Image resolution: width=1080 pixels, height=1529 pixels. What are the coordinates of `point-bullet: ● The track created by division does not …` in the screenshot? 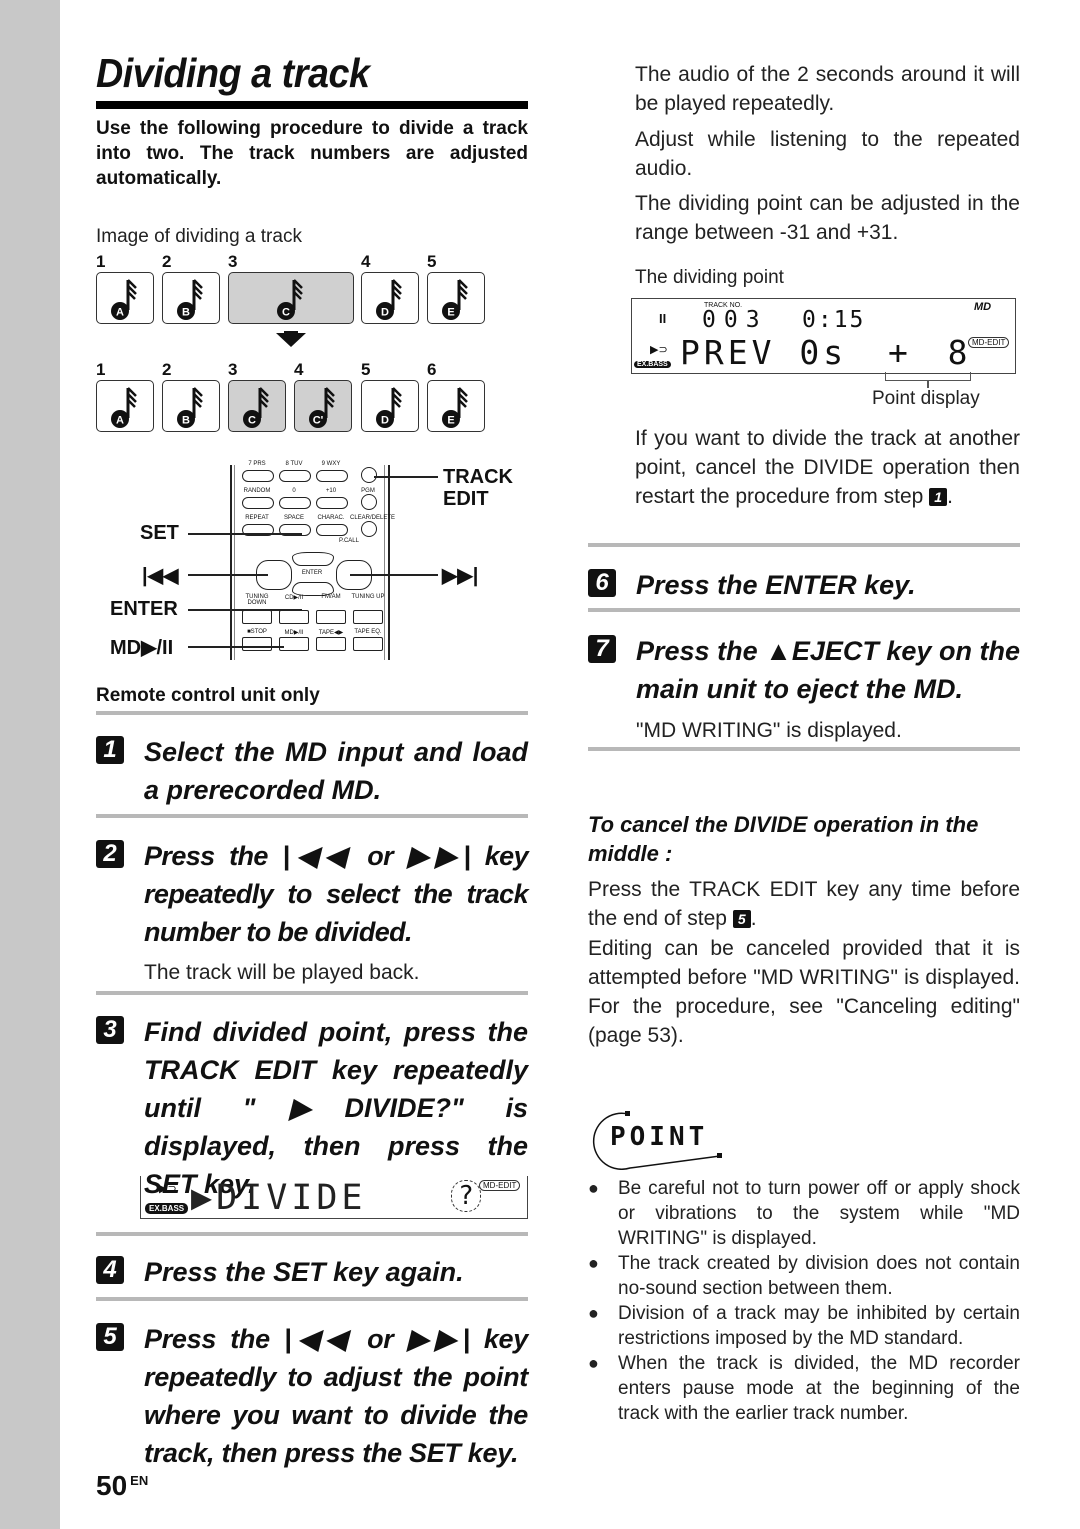 It's located at (804, 1276).